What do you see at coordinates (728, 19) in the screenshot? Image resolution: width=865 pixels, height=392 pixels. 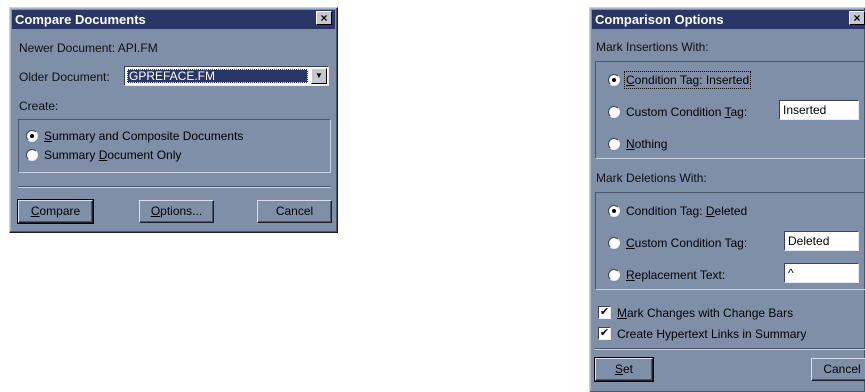 I see `comparison-options-titlebar: Comparison Options` at bounding box center [728, 19].